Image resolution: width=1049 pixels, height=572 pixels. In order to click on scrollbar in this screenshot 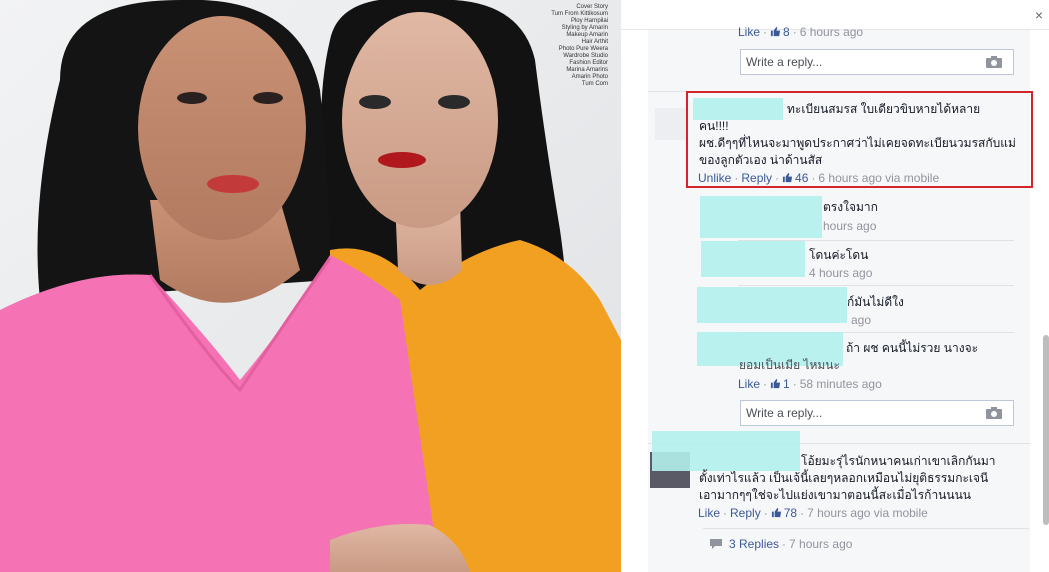, I will do `click(1046, 430)`.